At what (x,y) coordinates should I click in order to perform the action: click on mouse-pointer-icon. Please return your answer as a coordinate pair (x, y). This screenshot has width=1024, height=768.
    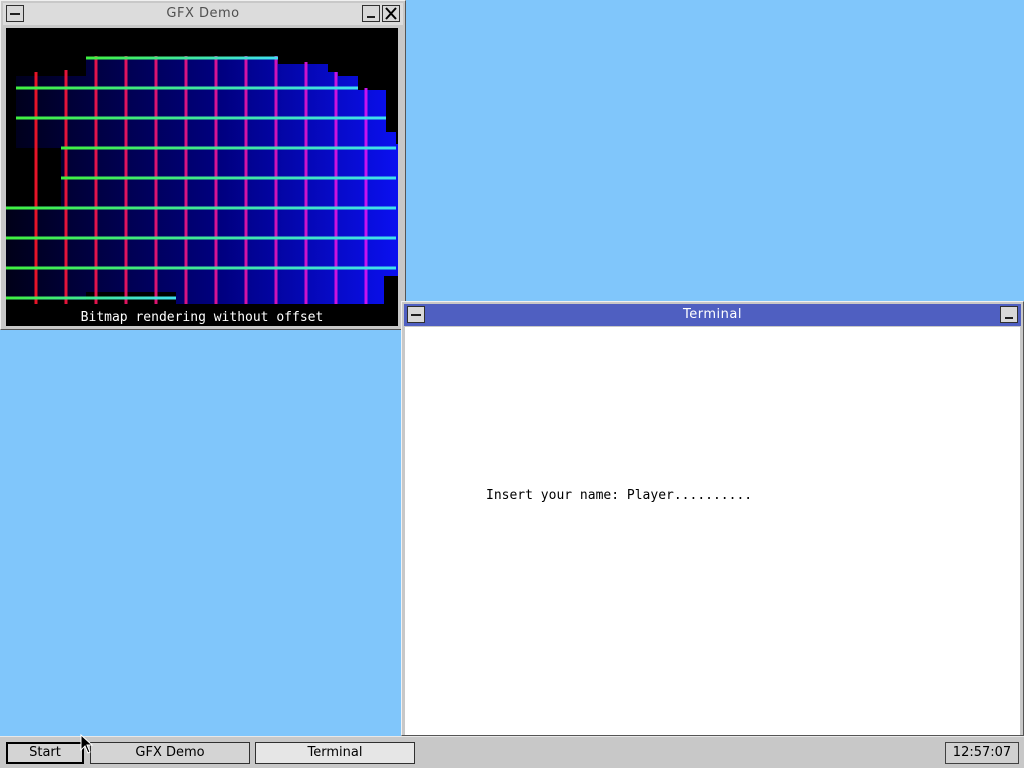
    Looking at the image, I should click on (87, 744).